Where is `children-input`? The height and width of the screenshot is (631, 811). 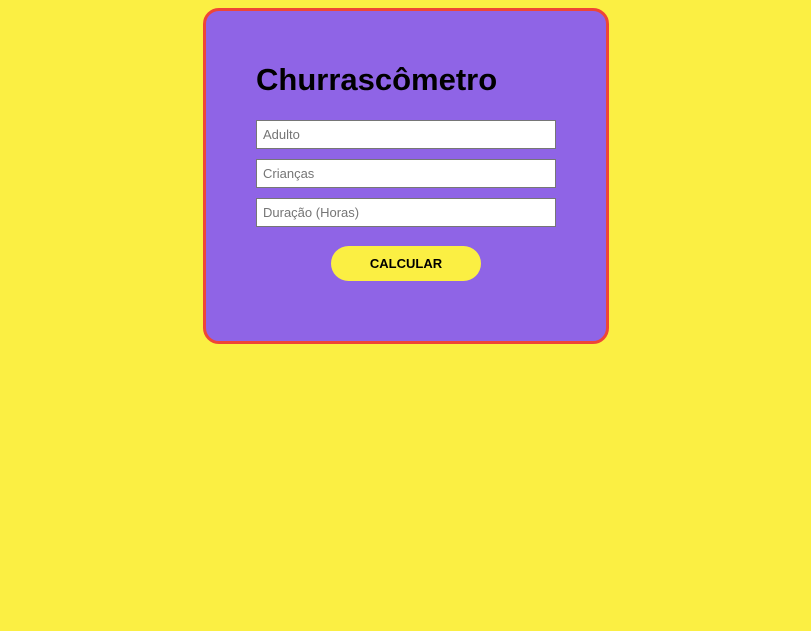
children-input is located at coordinates (406, 173).